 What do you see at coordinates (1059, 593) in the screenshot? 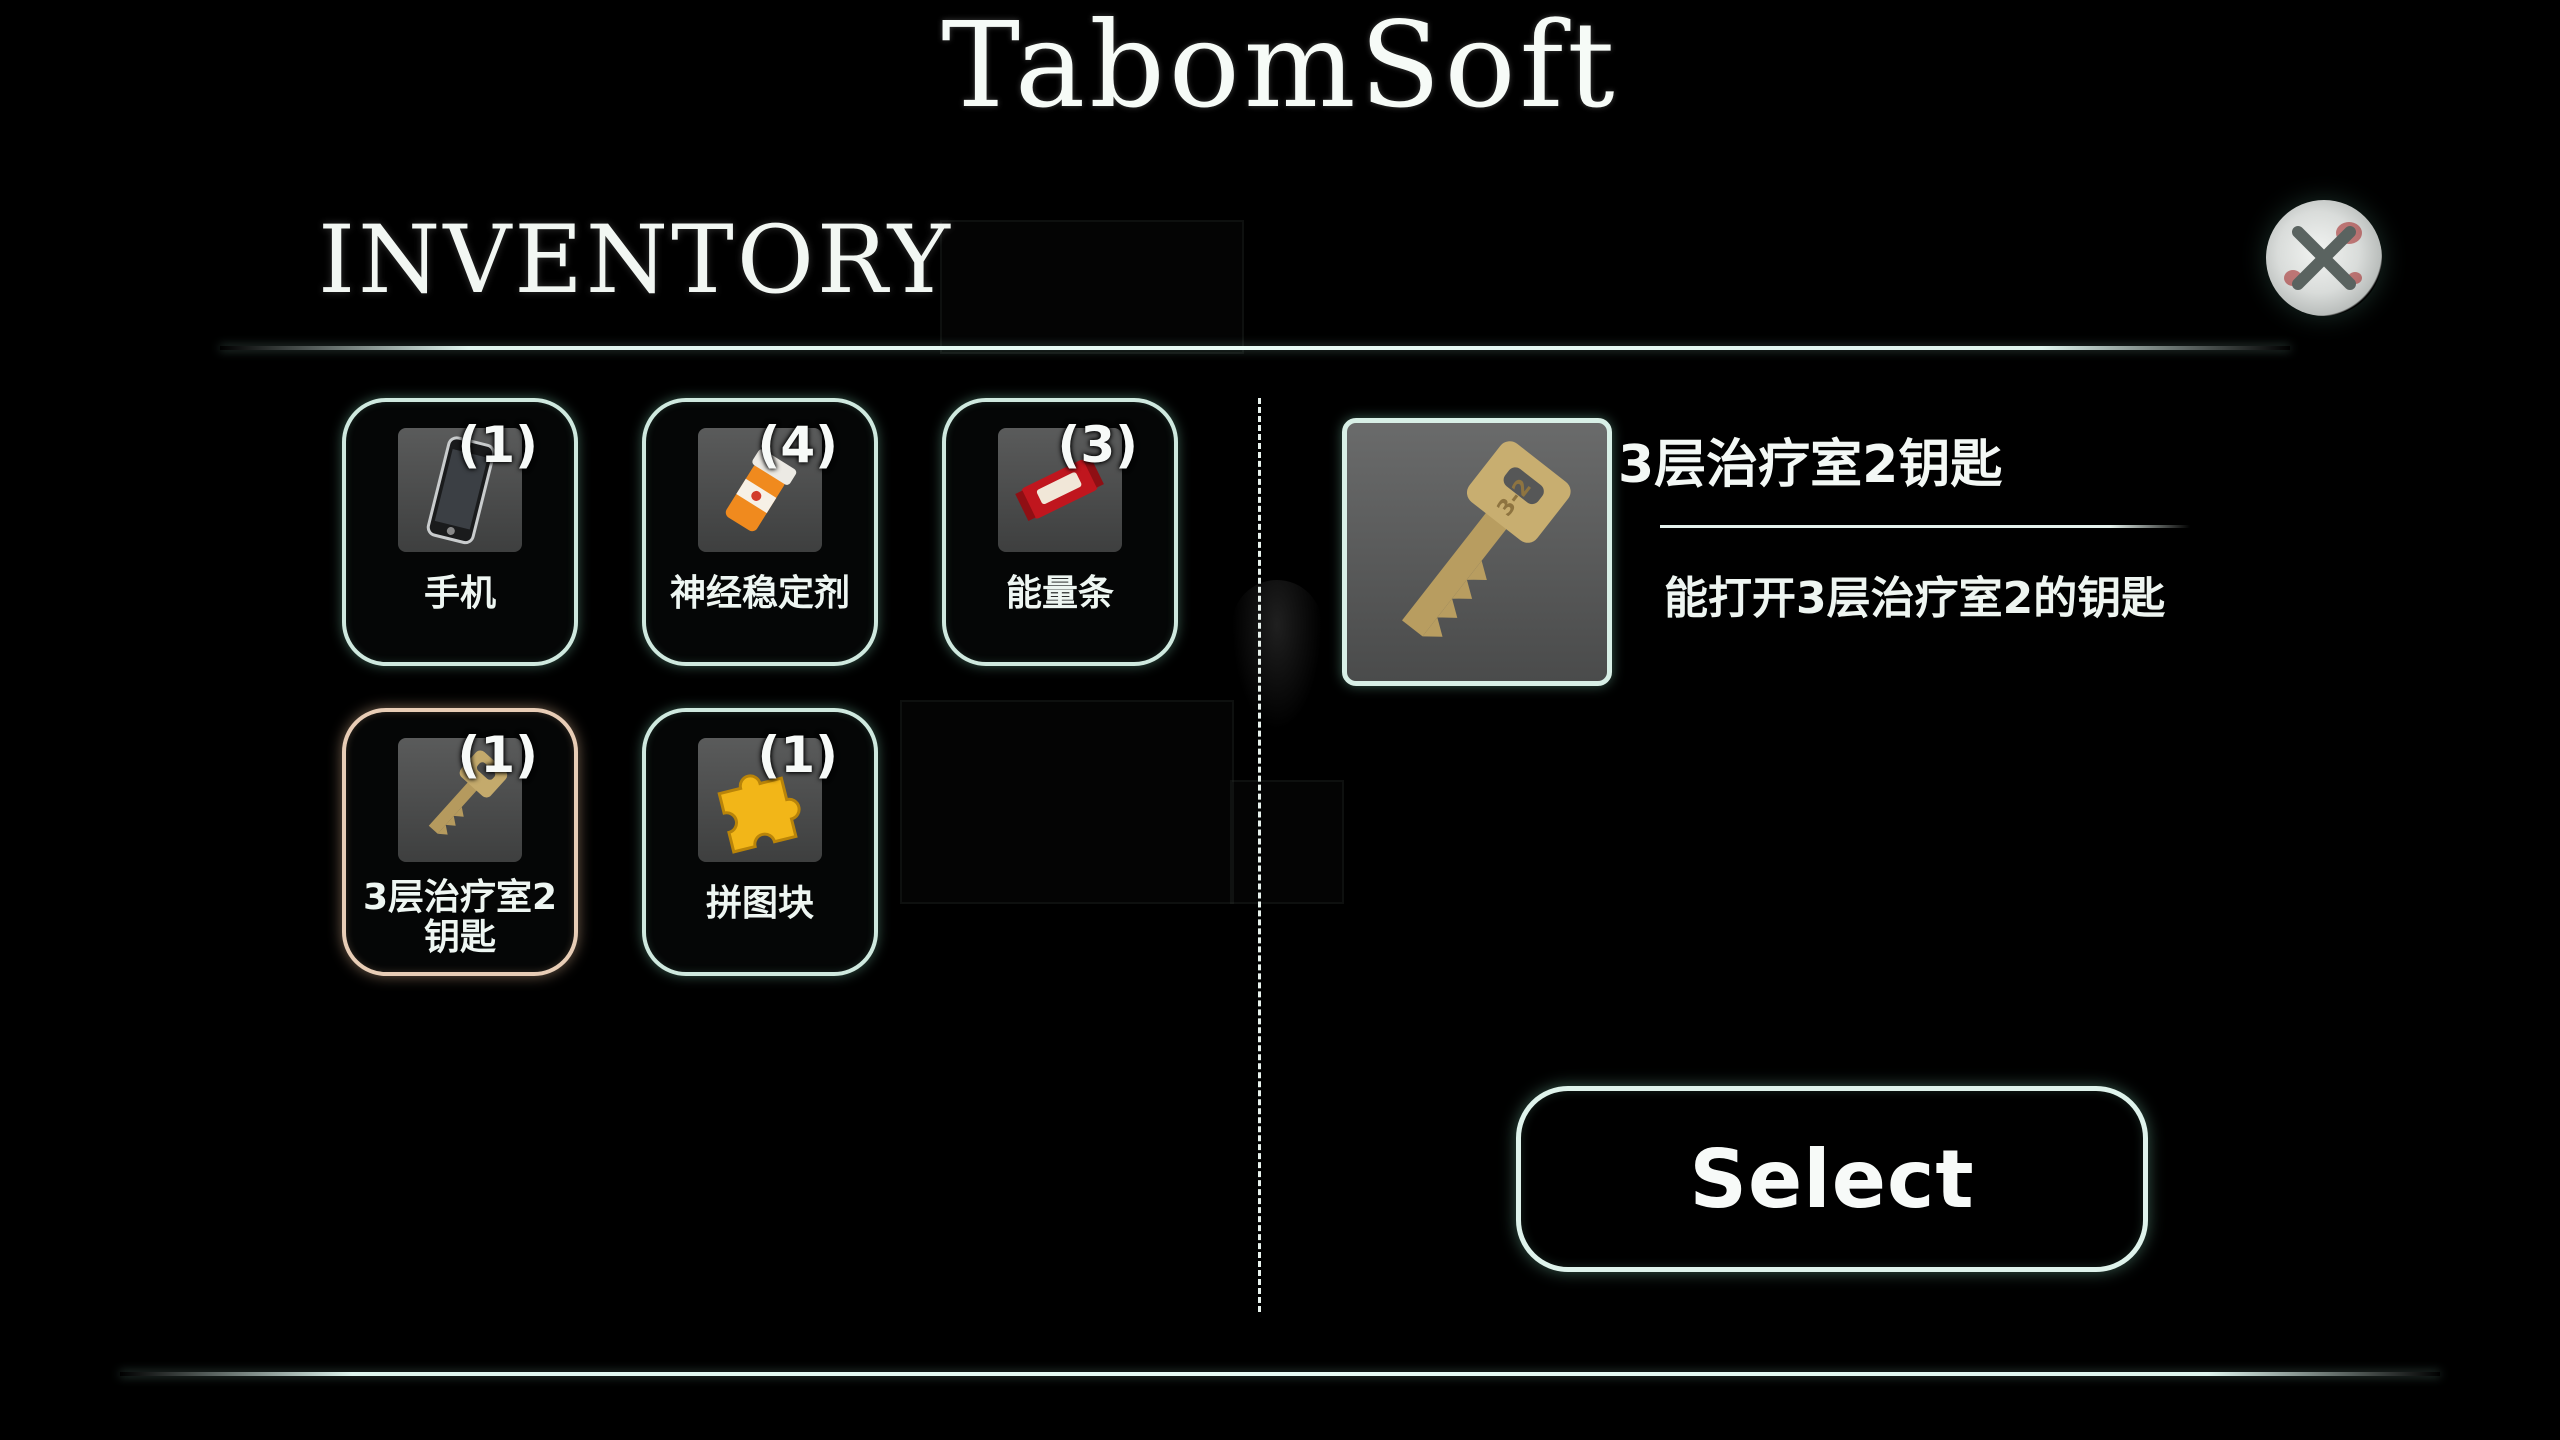
I see `item-label: 能量条` at bounding box center [1059, 593].